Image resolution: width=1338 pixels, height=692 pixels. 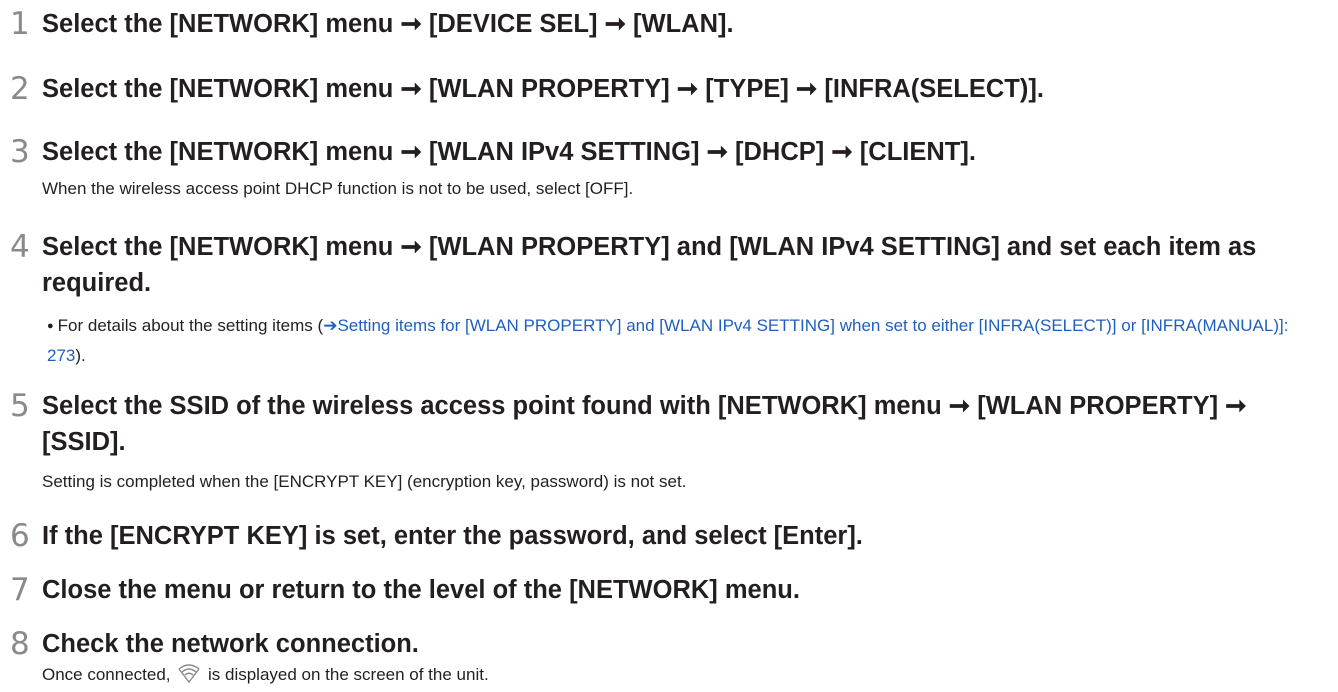 I want to click on step-number: 2, so click(x=20, y=89).